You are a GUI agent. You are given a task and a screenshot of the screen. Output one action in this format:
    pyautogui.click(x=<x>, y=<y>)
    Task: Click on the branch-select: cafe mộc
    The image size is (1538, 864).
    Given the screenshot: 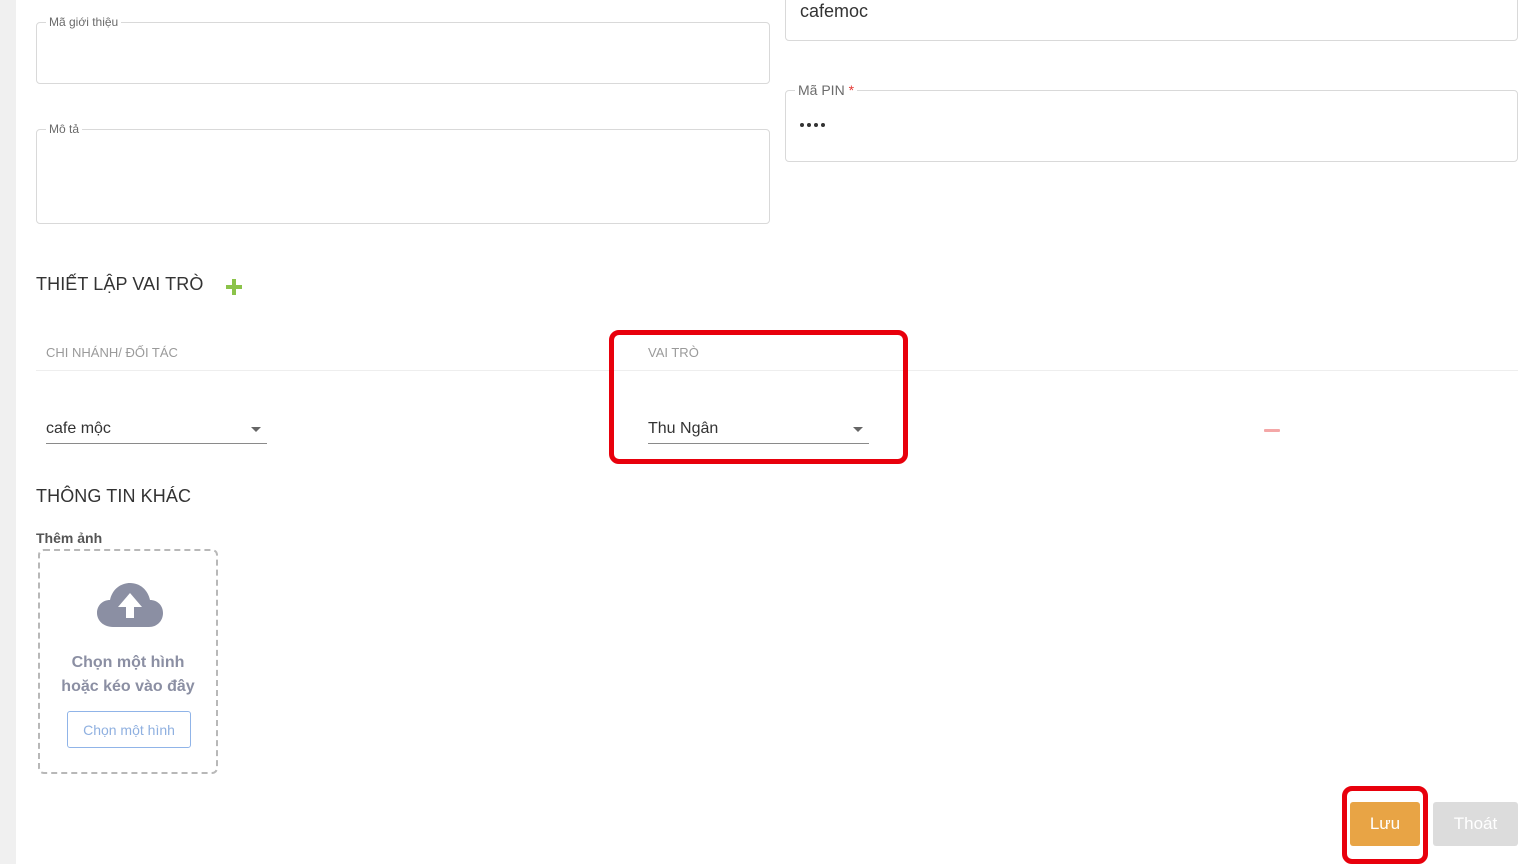 What is the action you would take?
    pyautogui.click(x=156, y=429)
    